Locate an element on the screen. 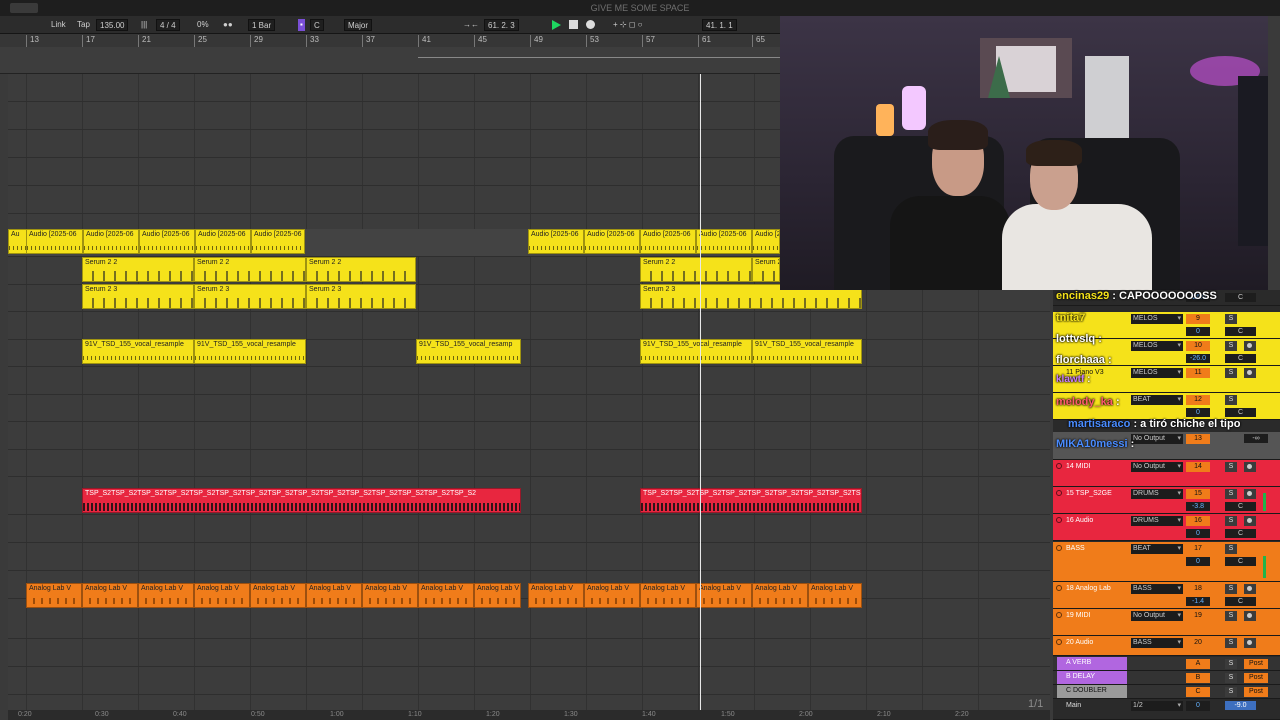  track-number: 15 is located at coordinates (1198, 494).